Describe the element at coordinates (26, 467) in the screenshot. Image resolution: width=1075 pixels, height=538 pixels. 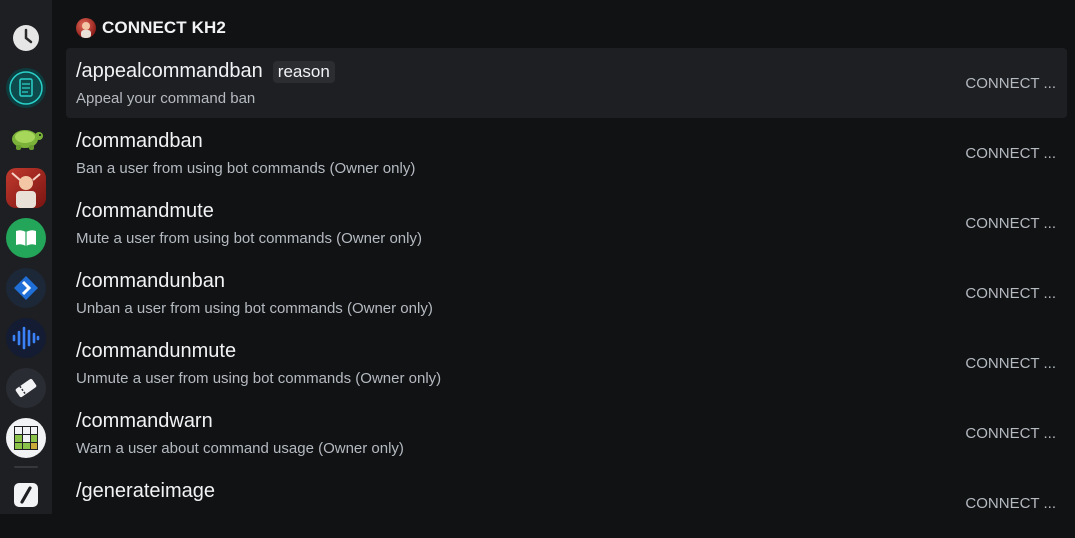
I see `rail-divider` at that location.